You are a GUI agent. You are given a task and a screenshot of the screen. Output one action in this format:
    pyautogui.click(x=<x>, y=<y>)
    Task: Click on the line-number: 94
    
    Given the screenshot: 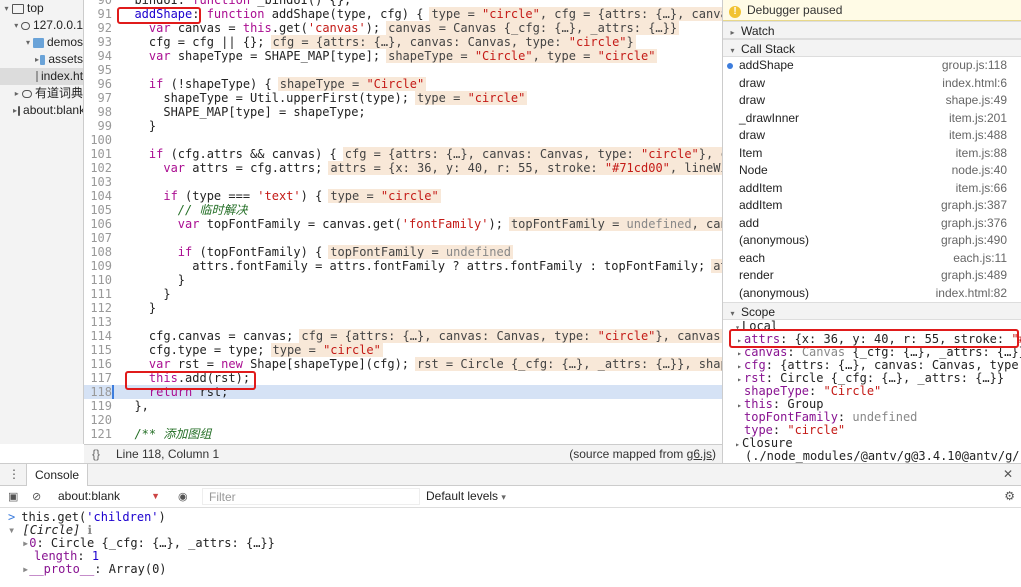 What is the action you would take?
    pyautogui.click(x=98, y=56)
    